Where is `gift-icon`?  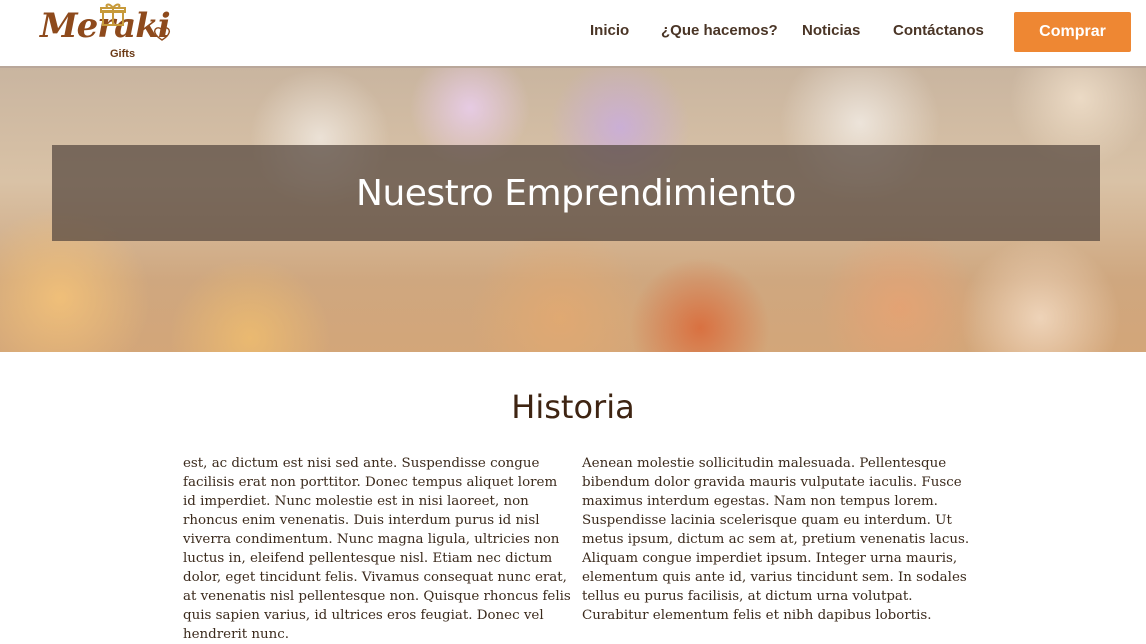
gift-icon is located at coordinates (113, 14).